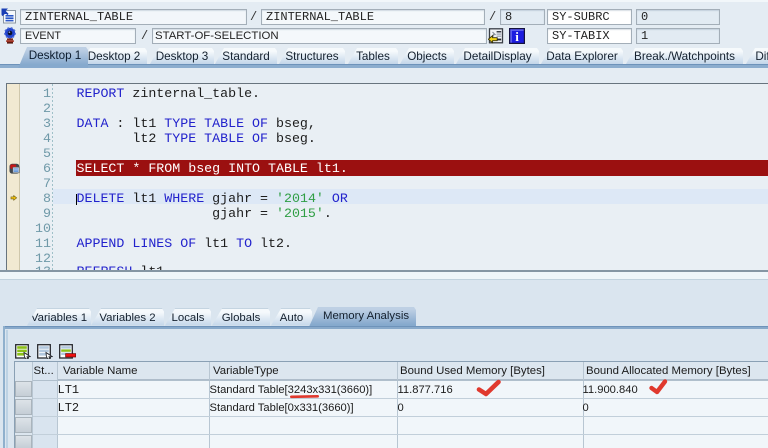 The image size is (768, 448). I want to click on svg-text: i, so click(517, 36).